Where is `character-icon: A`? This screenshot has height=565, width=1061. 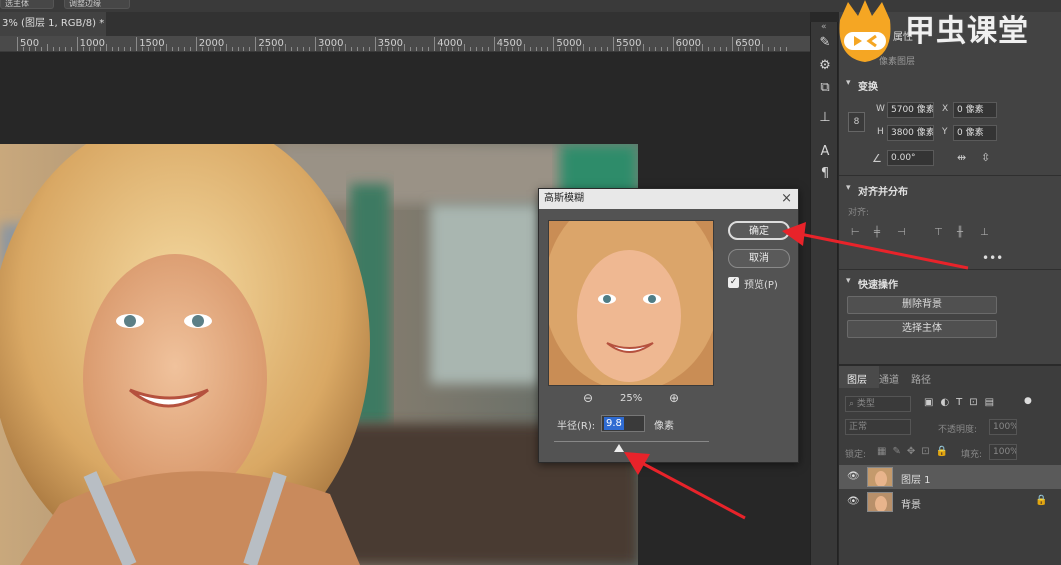 character-icon: A is located at coordinates (825, 152).